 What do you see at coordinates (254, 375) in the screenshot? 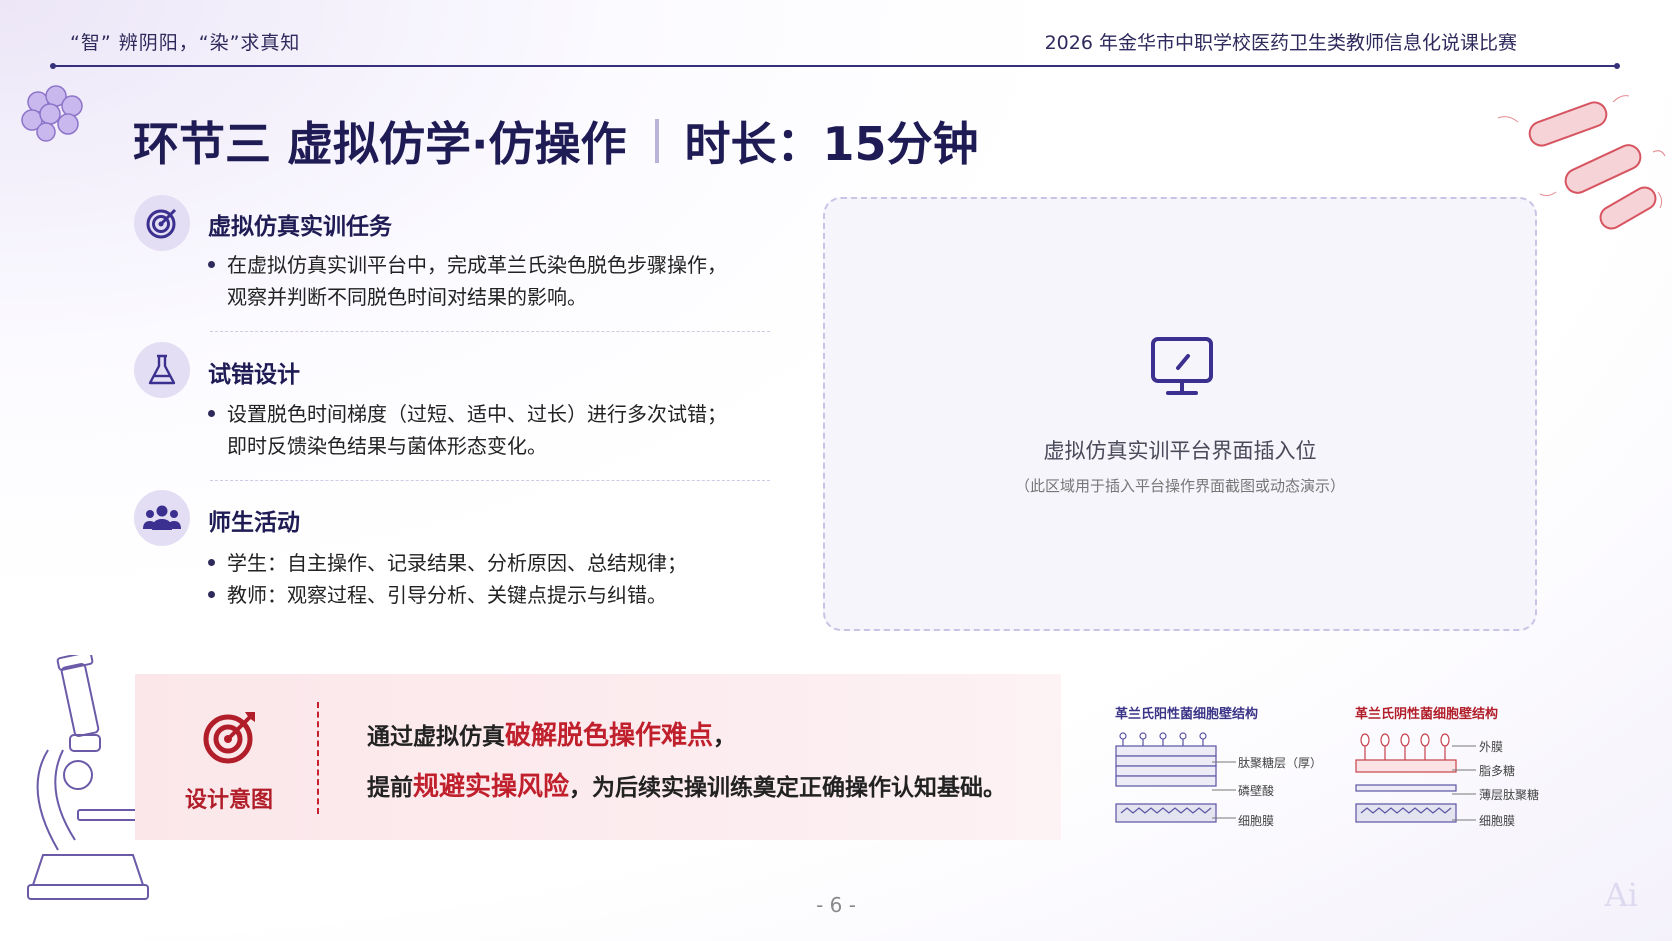
I see `section-title-trial: 试错设计` at bounding box center [254, 375].